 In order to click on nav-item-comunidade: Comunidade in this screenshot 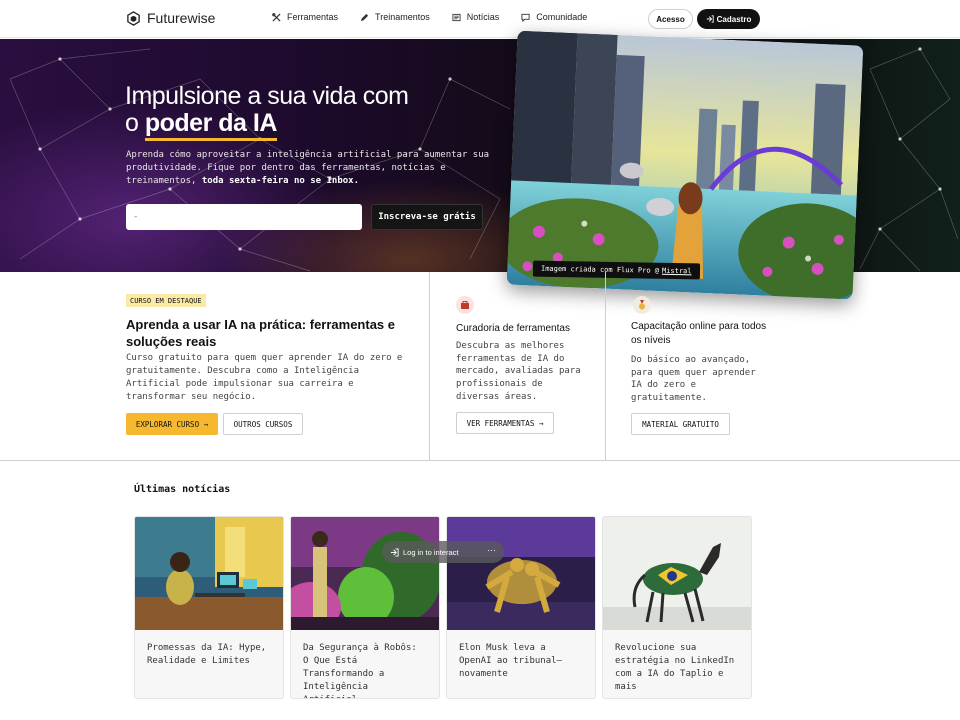, I will do `click(554, 17)`.